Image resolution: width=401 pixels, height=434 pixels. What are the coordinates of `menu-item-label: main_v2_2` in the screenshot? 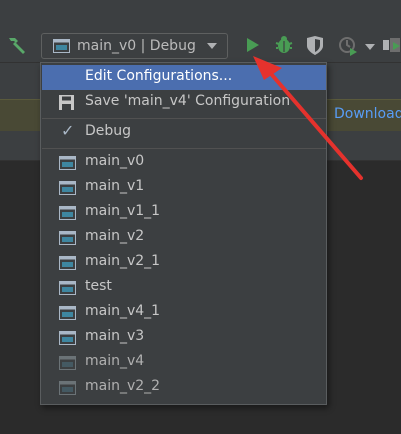 It's located at (123, 386).